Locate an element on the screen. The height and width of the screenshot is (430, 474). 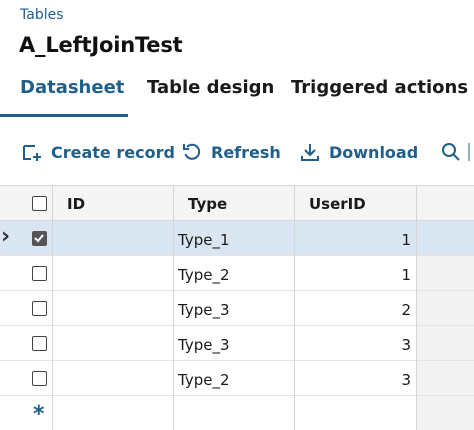
column-header-id: ID is located at coordinates (76, 204).